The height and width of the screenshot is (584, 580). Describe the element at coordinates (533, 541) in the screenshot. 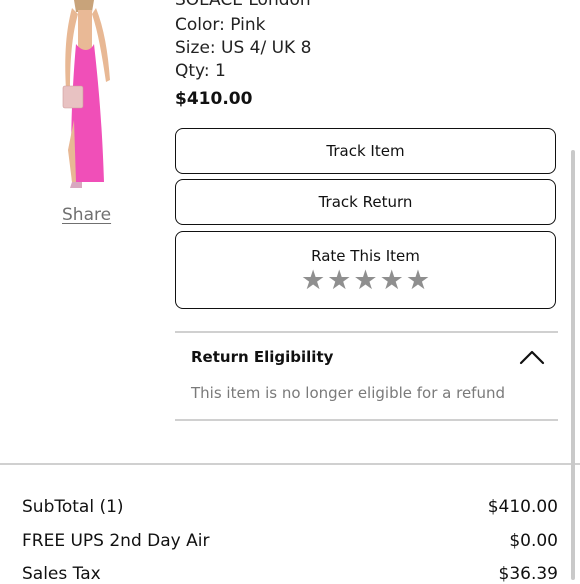

I see `summary-value: $0.00` at that location.